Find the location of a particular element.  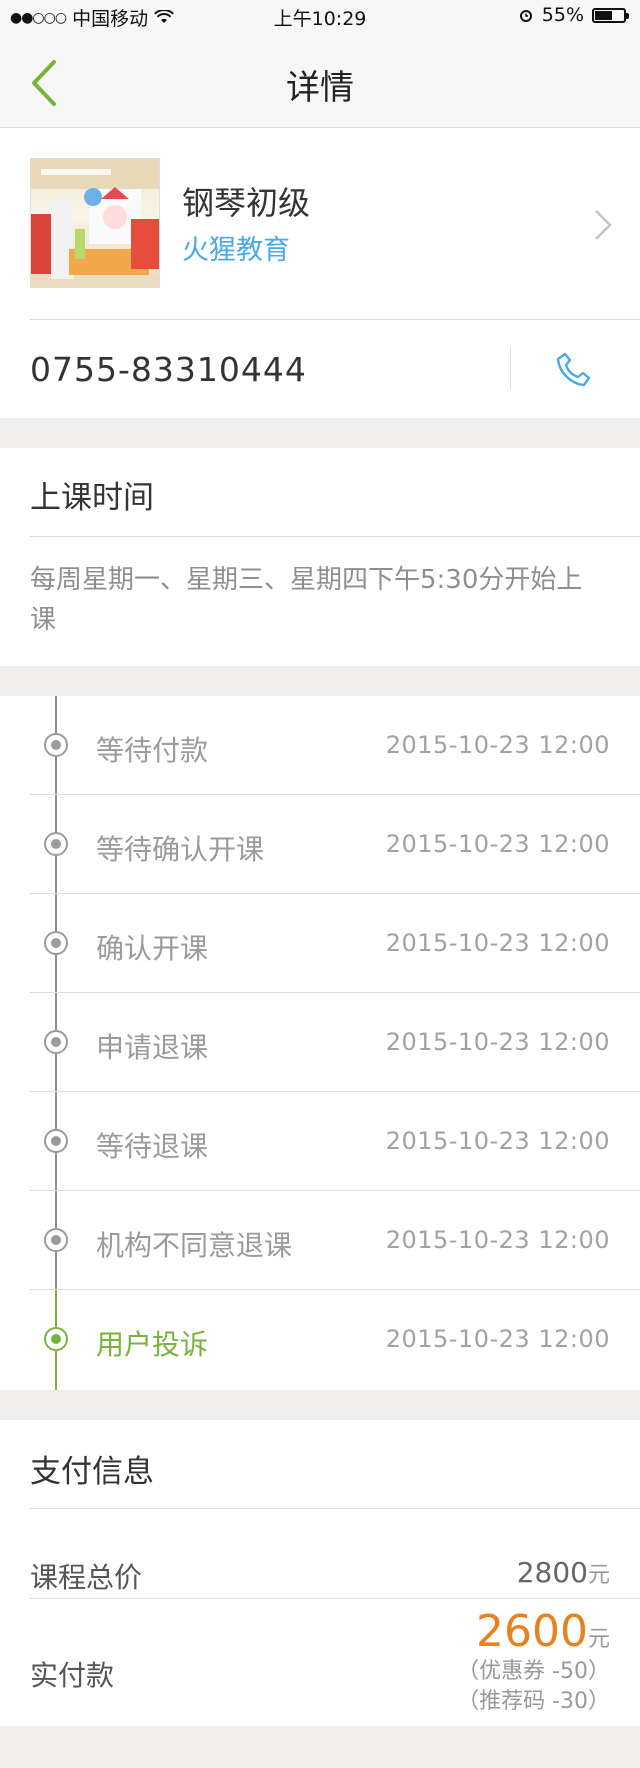

timeline-label: 等待确认开课 is located at coordinates (180, 849).